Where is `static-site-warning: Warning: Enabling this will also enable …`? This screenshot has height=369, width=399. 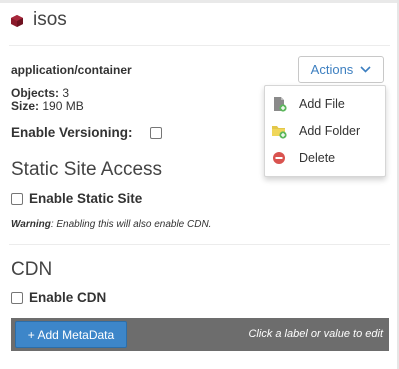 static-site-warning: Warning: Enabling this will also enable … is located at coordinates (111, 224).